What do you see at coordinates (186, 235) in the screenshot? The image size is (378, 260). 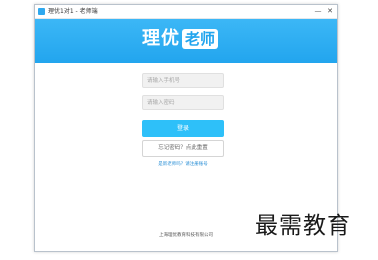 I see `company-footer: 上海理优教育科技有限公司` at bounding box center [186, 235].